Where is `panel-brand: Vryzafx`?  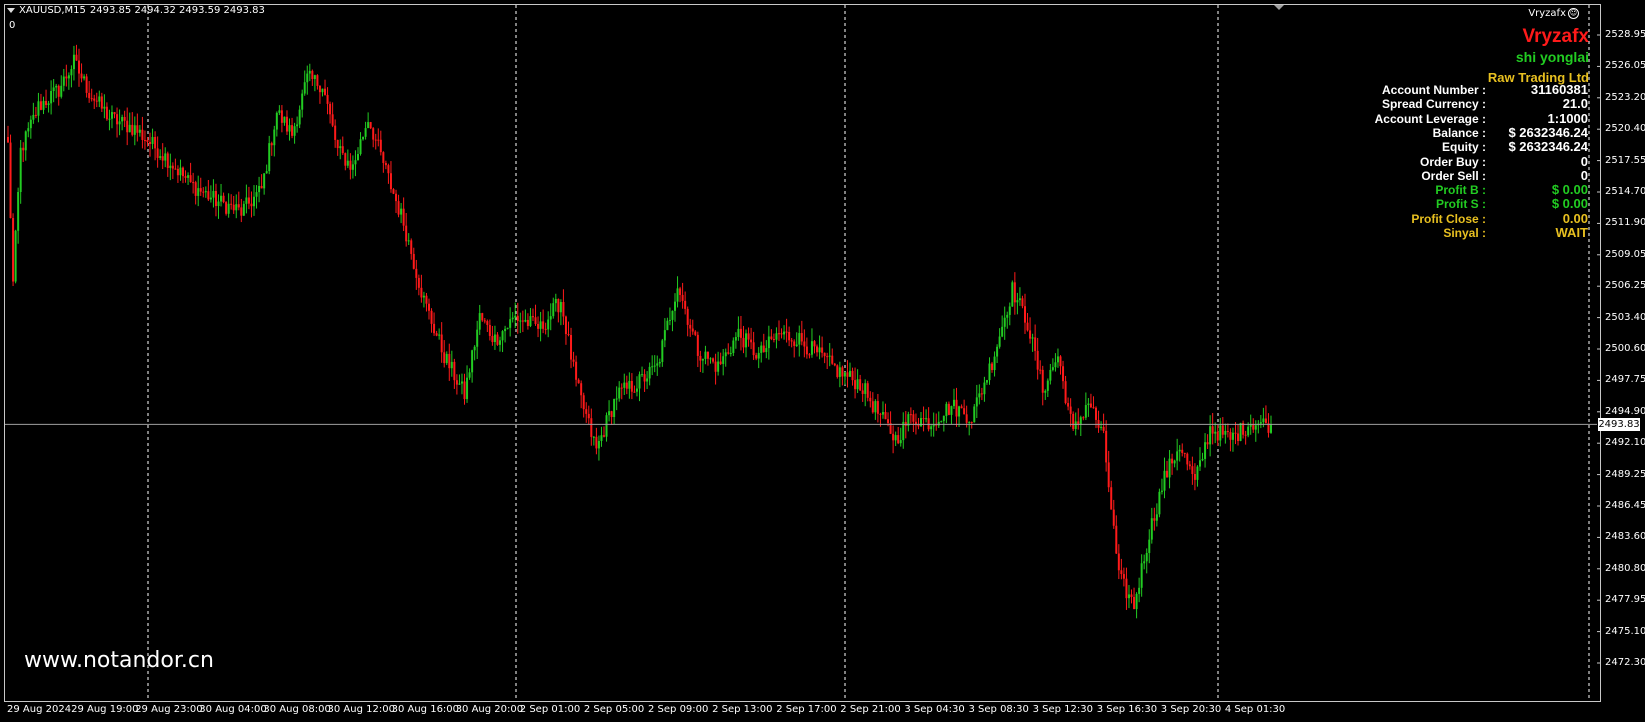 panel-brand: Vryzafx is located at coordinates (1555, 36).